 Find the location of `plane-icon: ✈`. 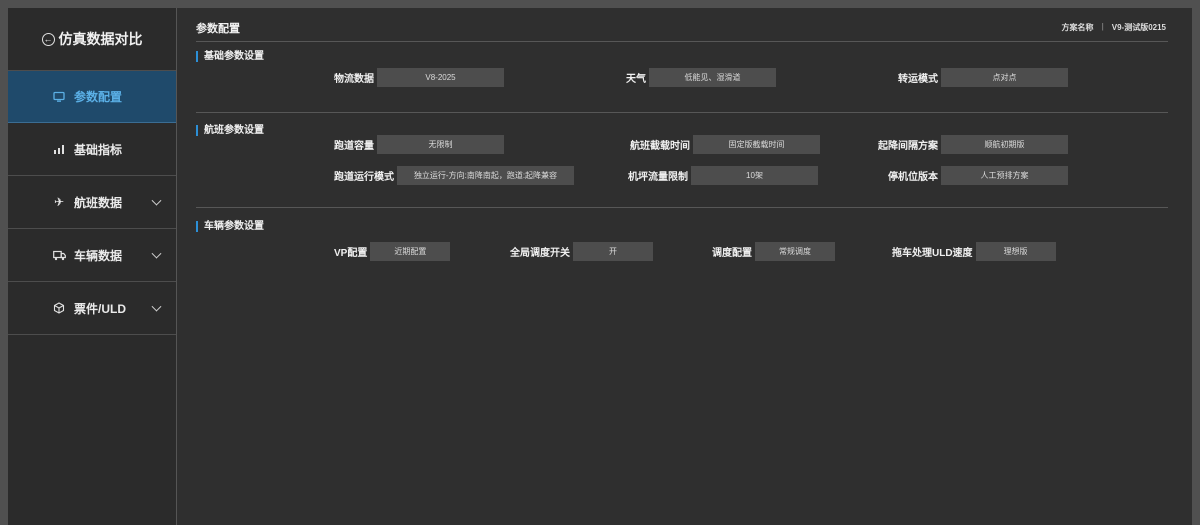

plane-icon: ✈ is located at coordinates (59, 202).